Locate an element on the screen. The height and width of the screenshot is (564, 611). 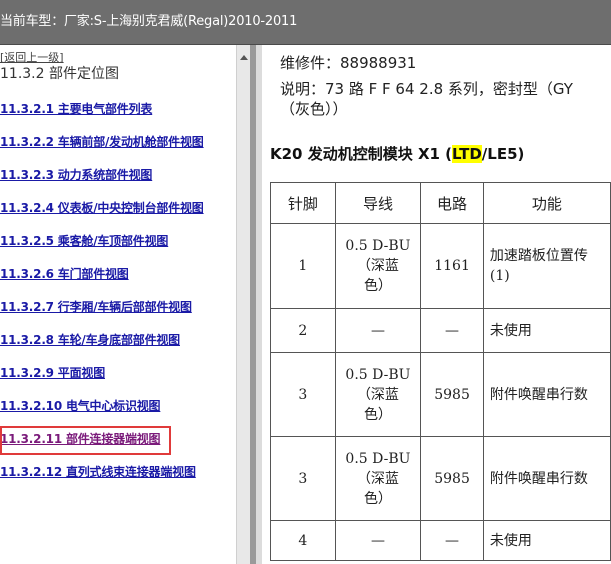
scroll-up-icon is located at coordinates (244, 57).